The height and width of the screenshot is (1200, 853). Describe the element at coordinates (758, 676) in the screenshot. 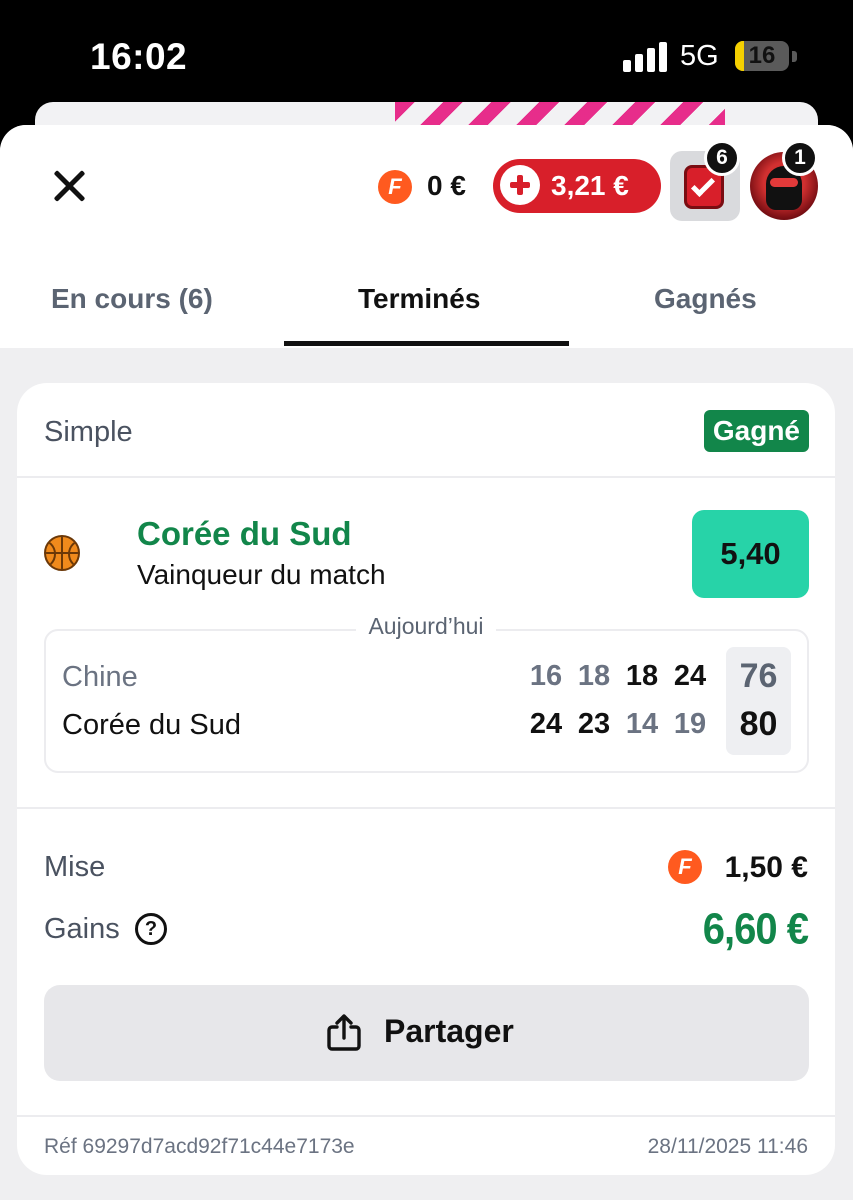

I see `total-score-home: 76` at that location.